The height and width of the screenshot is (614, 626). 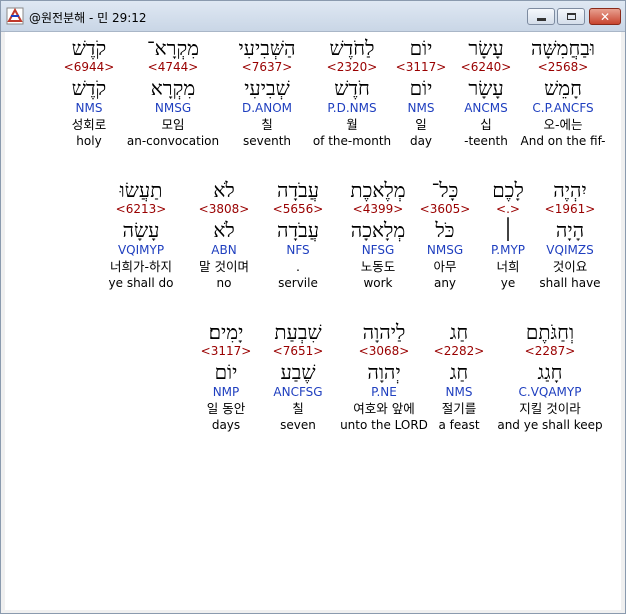 What do you see at coordinates (384, 425) in the screenshot?
I see `english-gloss: unto the LORD` at bounding box center [384, 425].